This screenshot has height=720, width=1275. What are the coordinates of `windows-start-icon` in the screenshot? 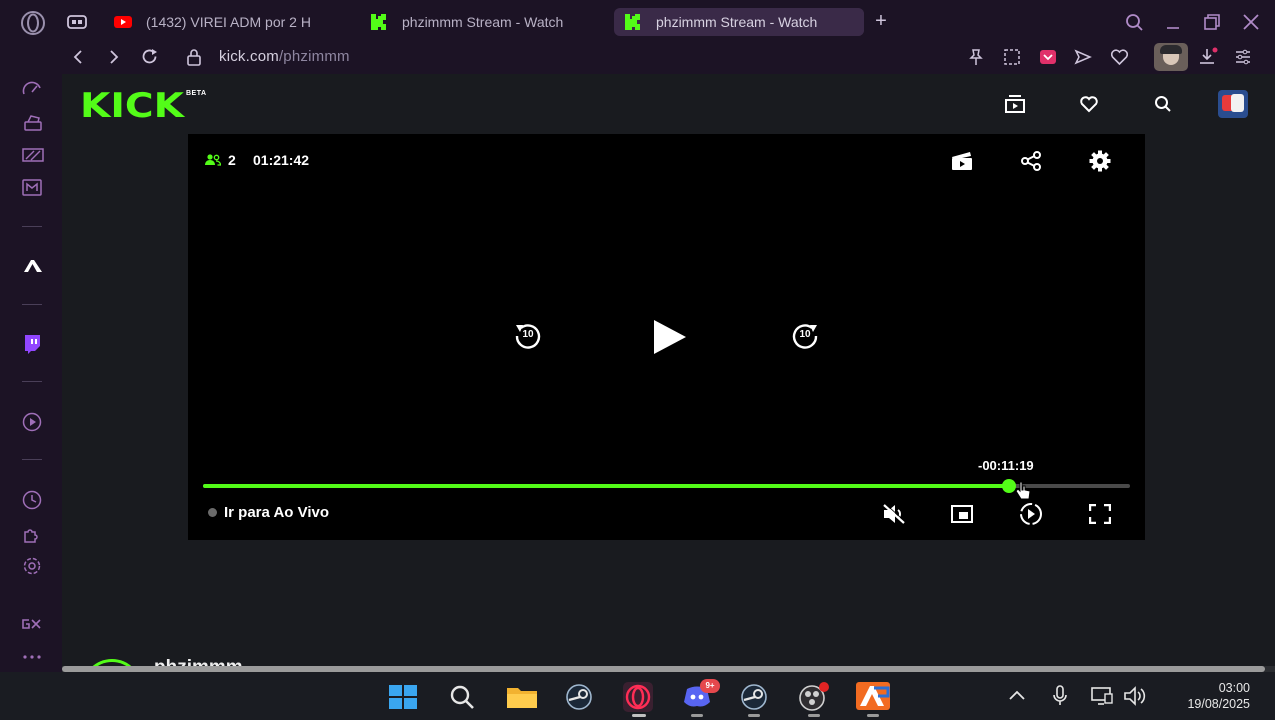 It's located at (403, 697).